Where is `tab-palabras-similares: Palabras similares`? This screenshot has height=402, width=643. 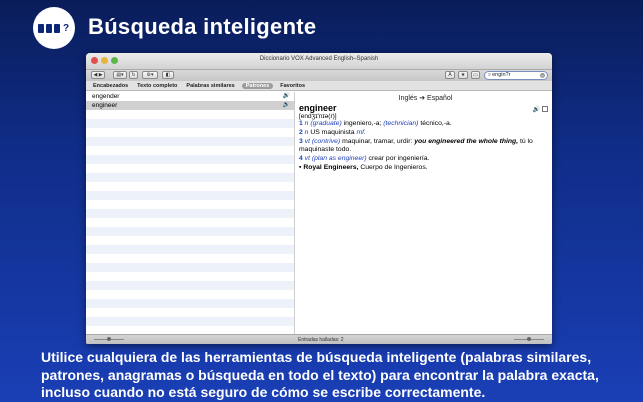 tab-palabras-similares: Palabras similares is located at coordinates (210, 86).